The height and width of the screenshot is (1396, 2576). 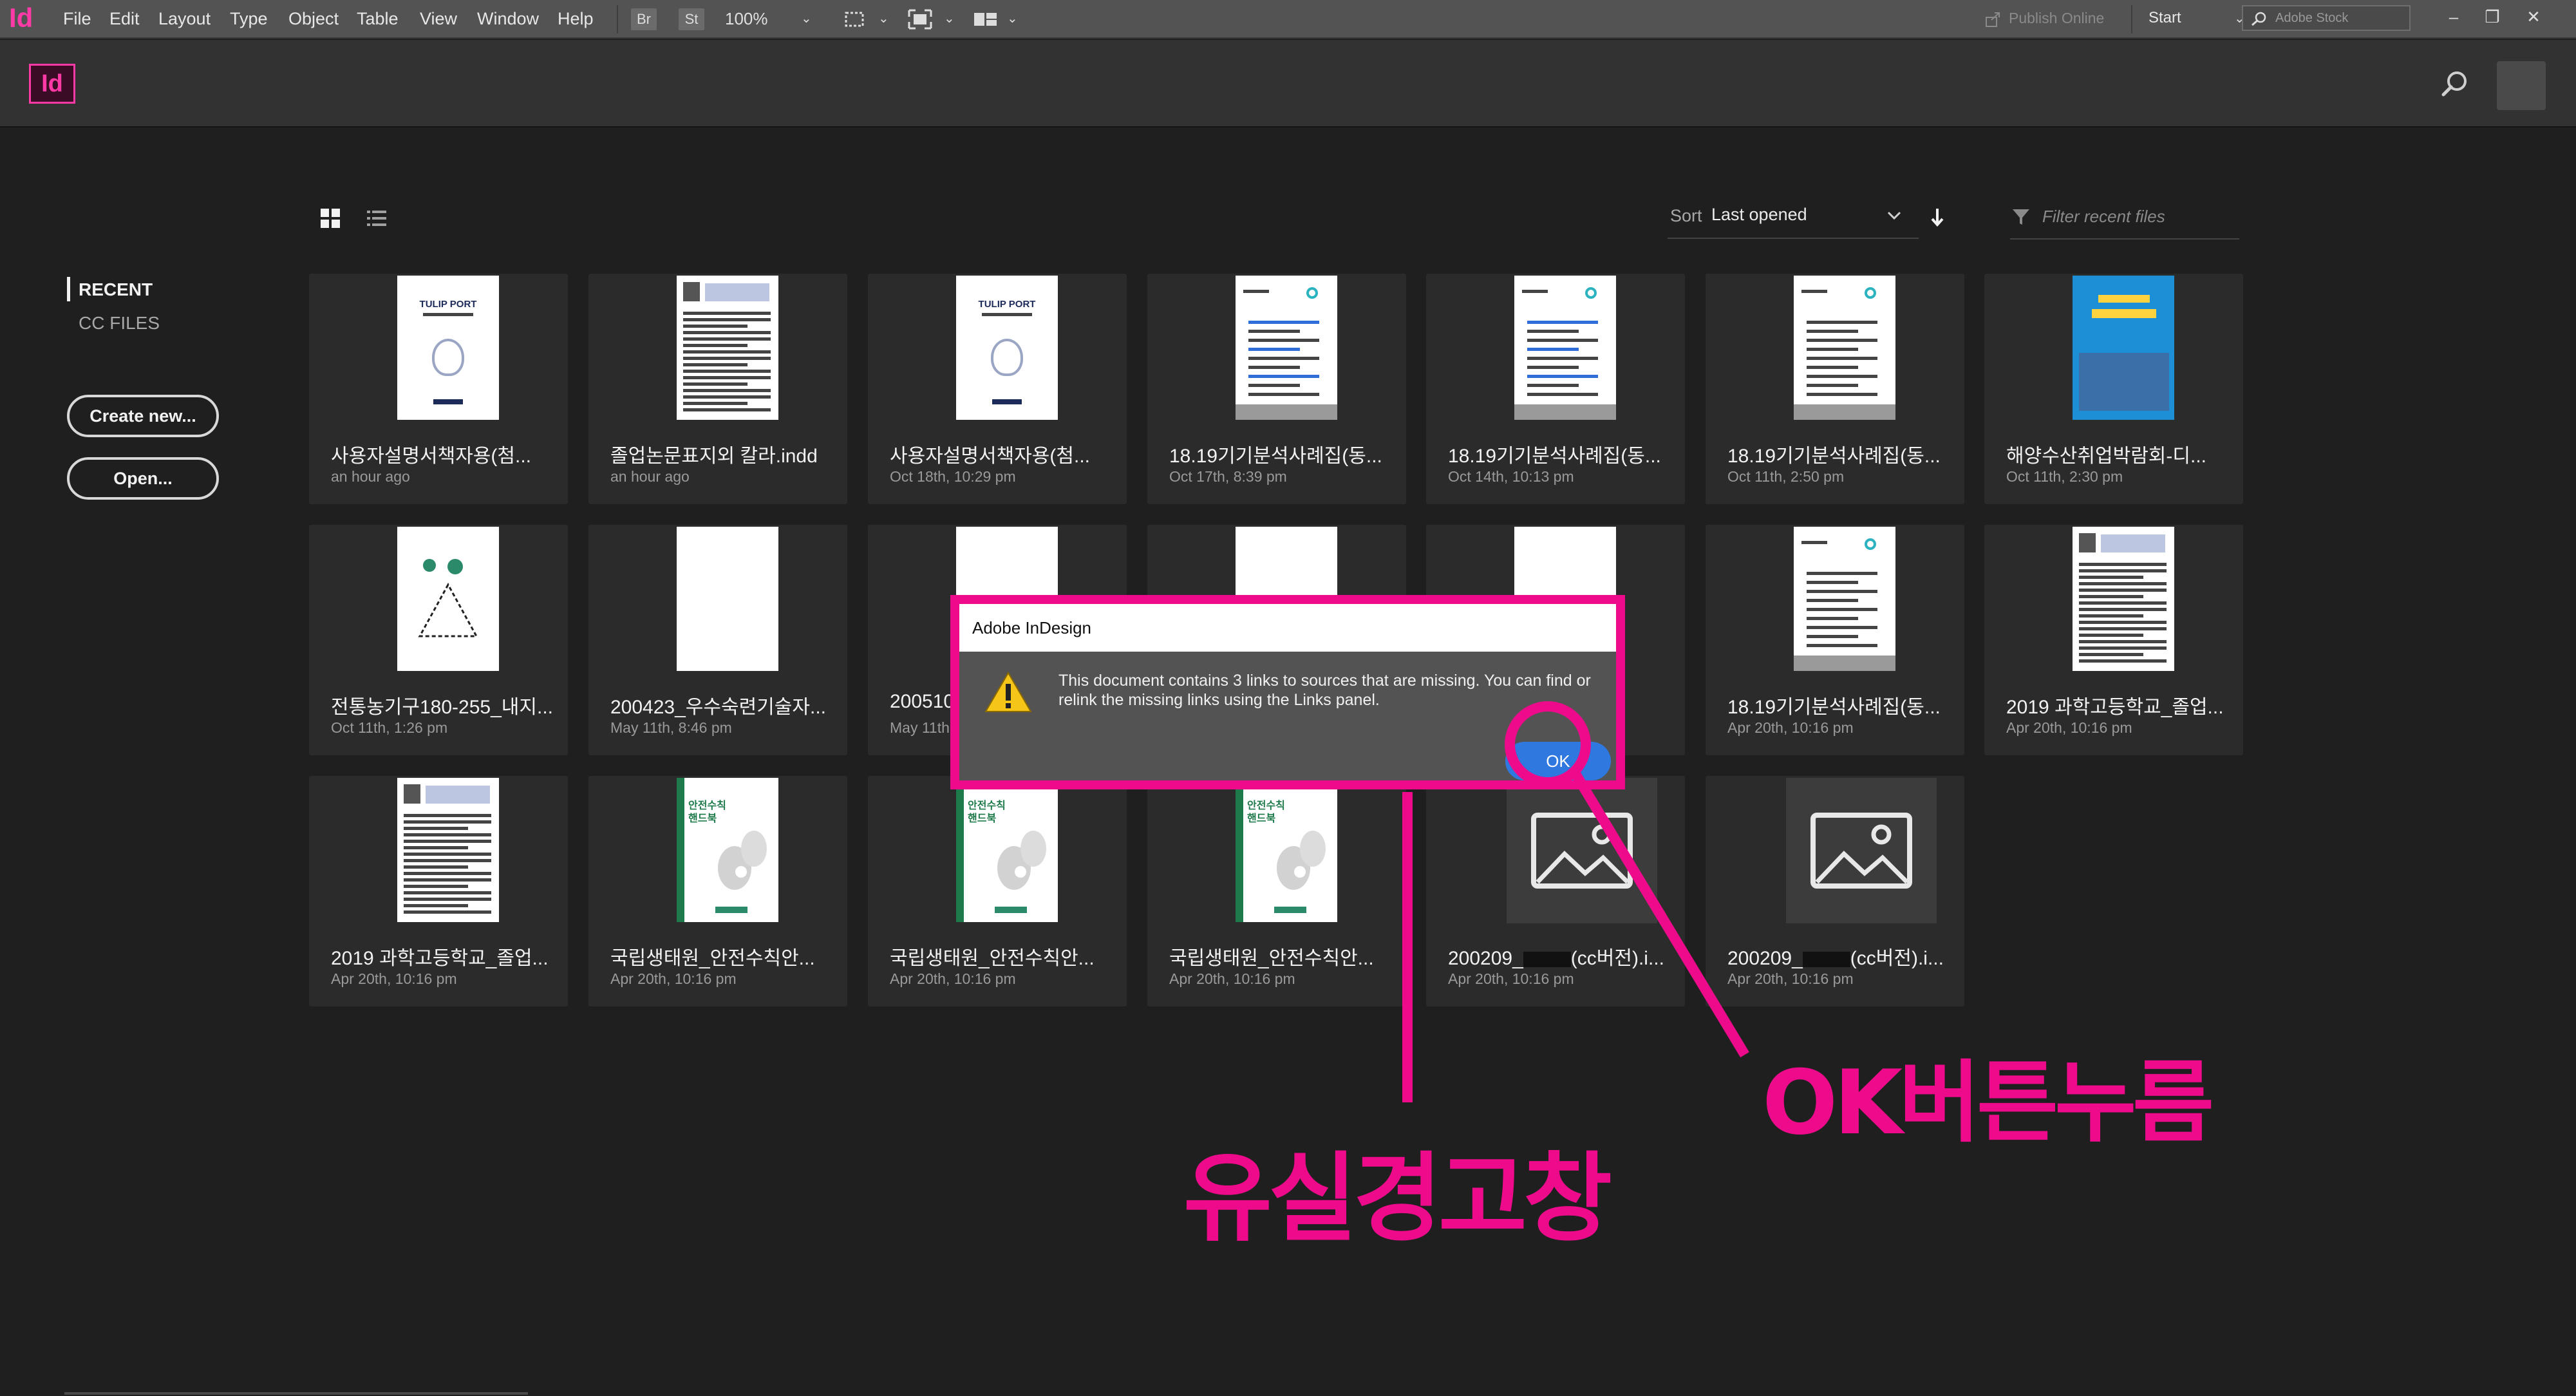 I want to click on close-icon: ✕, so click(x=2533, y=17).